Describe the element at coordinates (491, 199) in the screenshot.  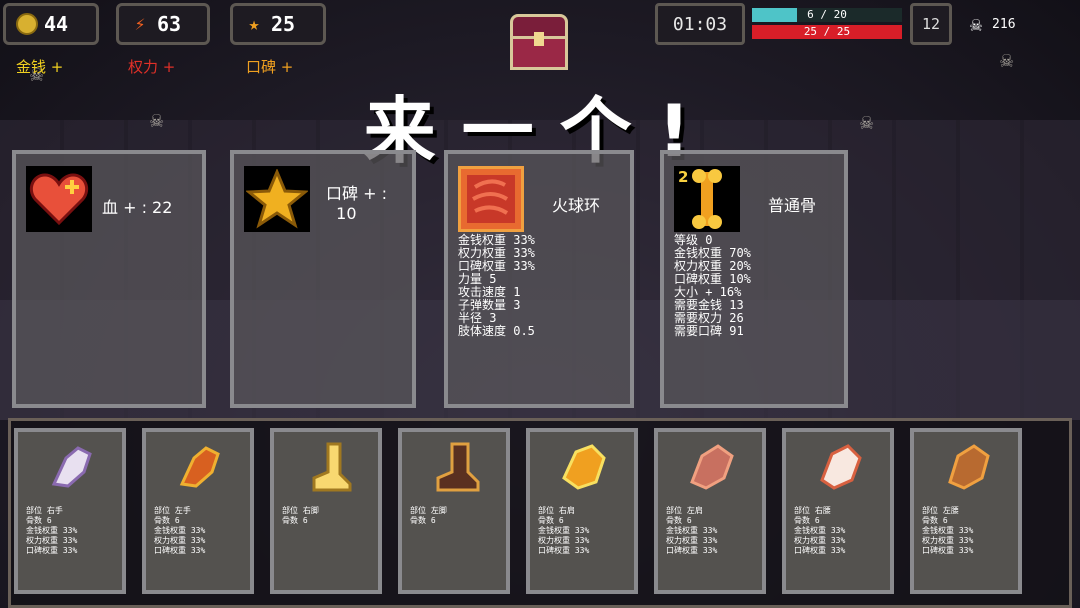
I see `fireball-ring-icon` at that location.